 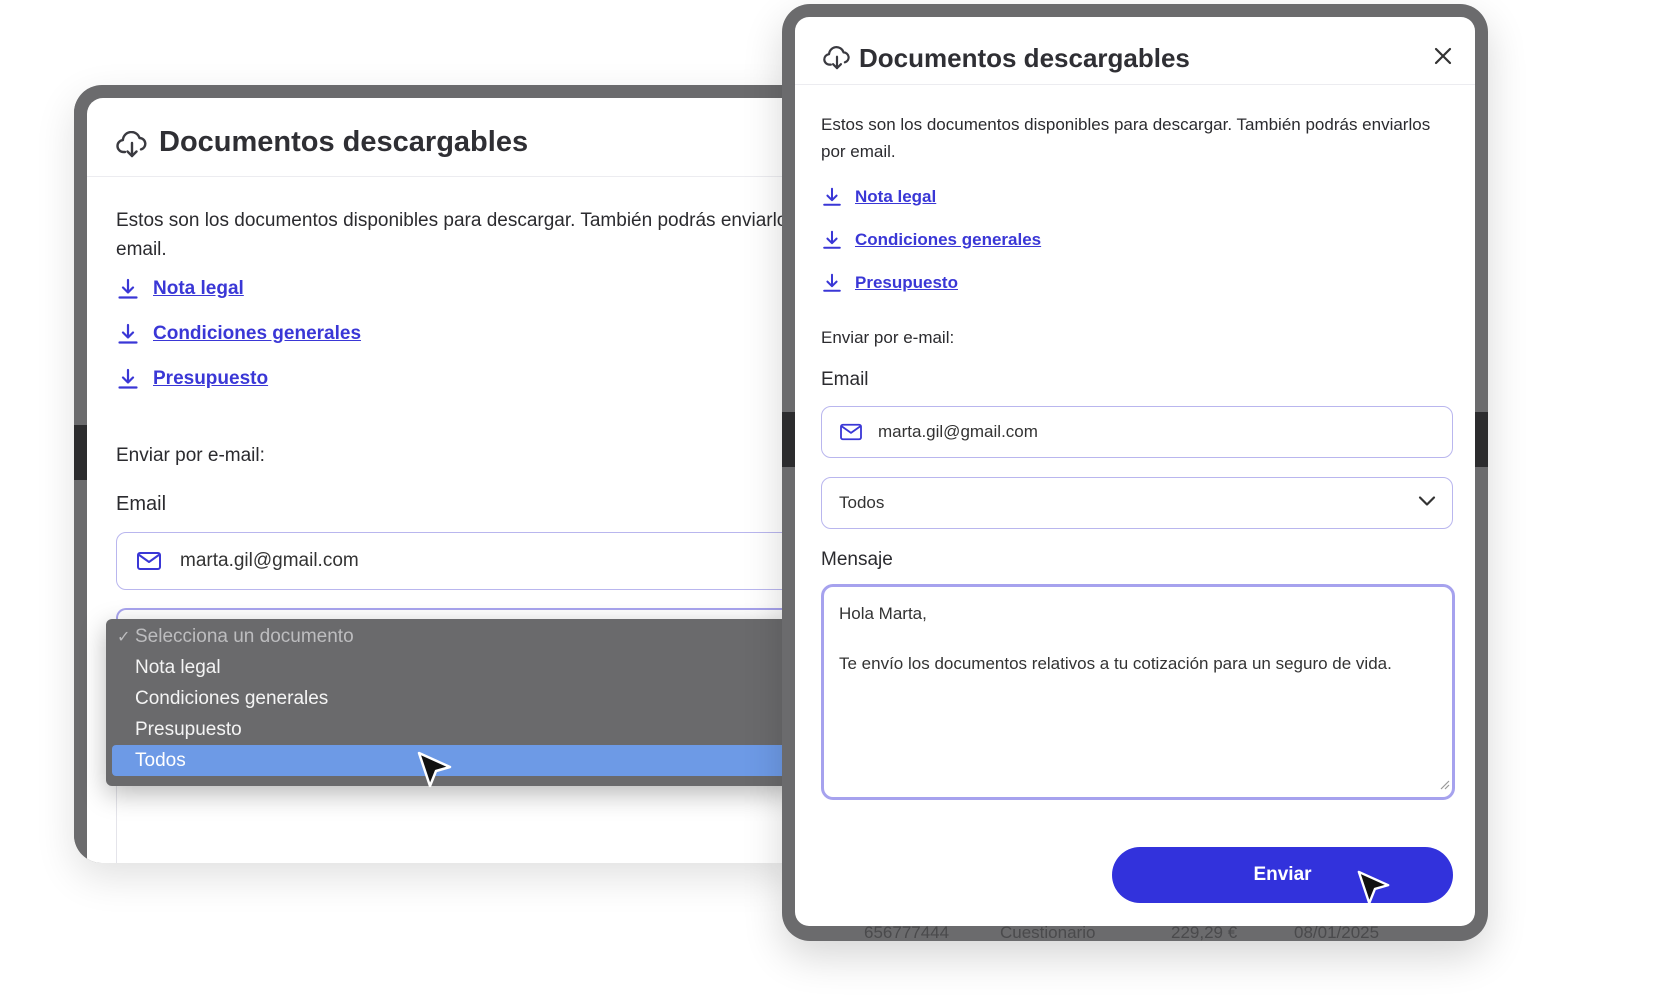 What do you see at coordinates (81, 452) in the screenshot?
I see `background-table-header` at bounding box center [81, 452].